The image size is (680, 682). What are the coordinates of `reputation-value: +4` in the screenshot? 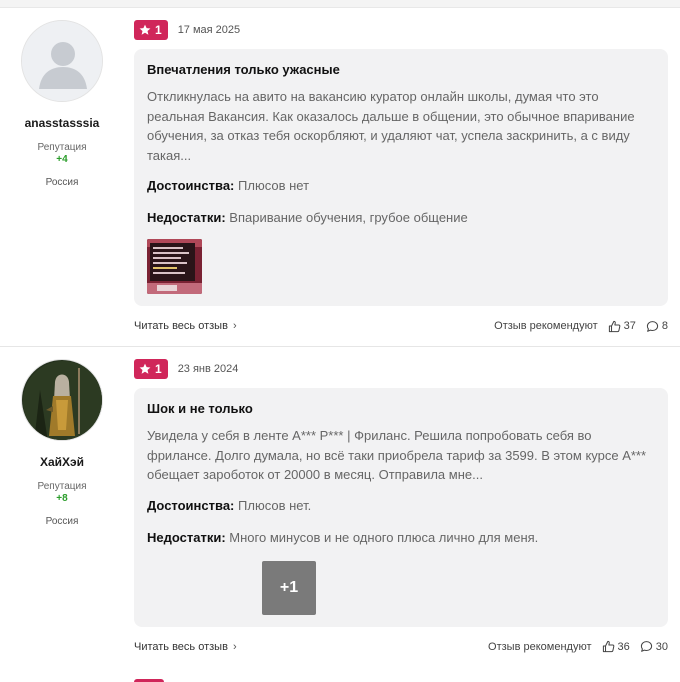 It's located at (62, 159).